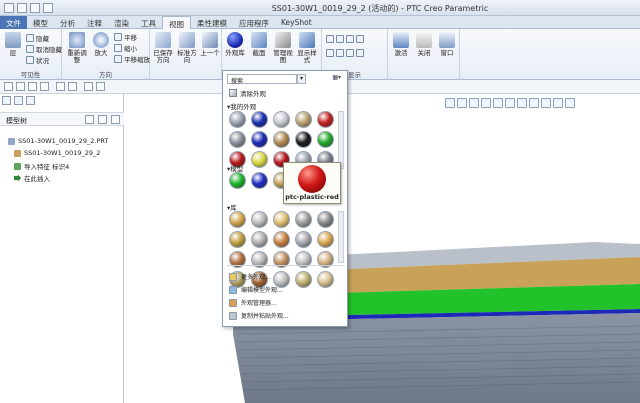 This screenshot has height=403, width=640. What do you see at coordinates (89, 119) in the screenshot?
I see `tree-settings-icon` at bounding box center [89, 119].